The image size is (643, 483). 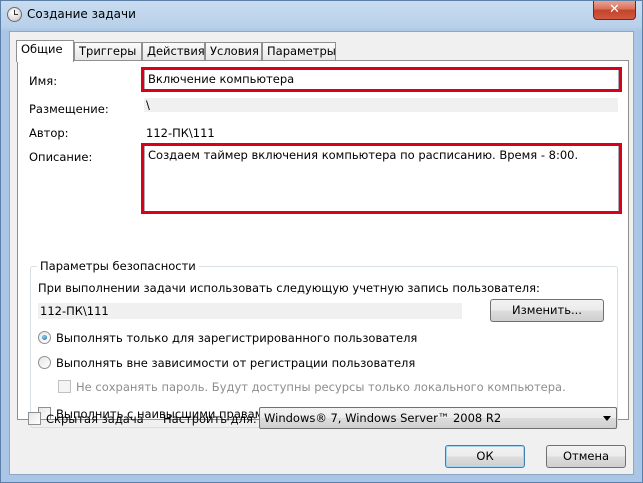 I want to click on cancel-button: Отмена, so click(x=586, y=456).